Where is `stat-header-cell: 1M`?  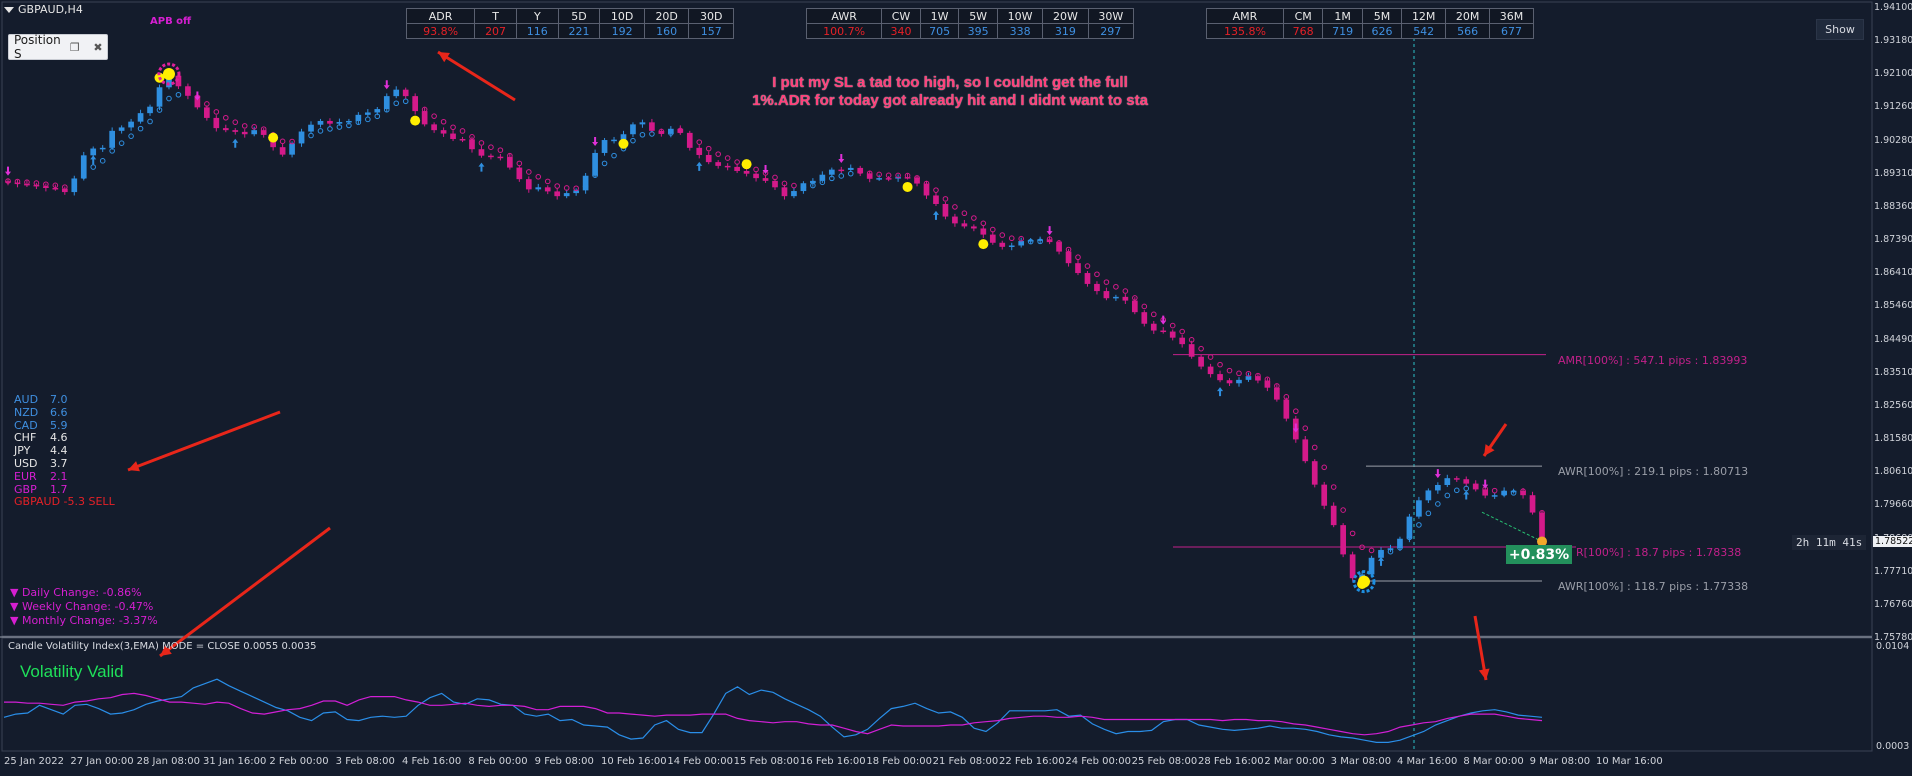
stat-header-cell: 1M is located at coordinates (1342, 16).